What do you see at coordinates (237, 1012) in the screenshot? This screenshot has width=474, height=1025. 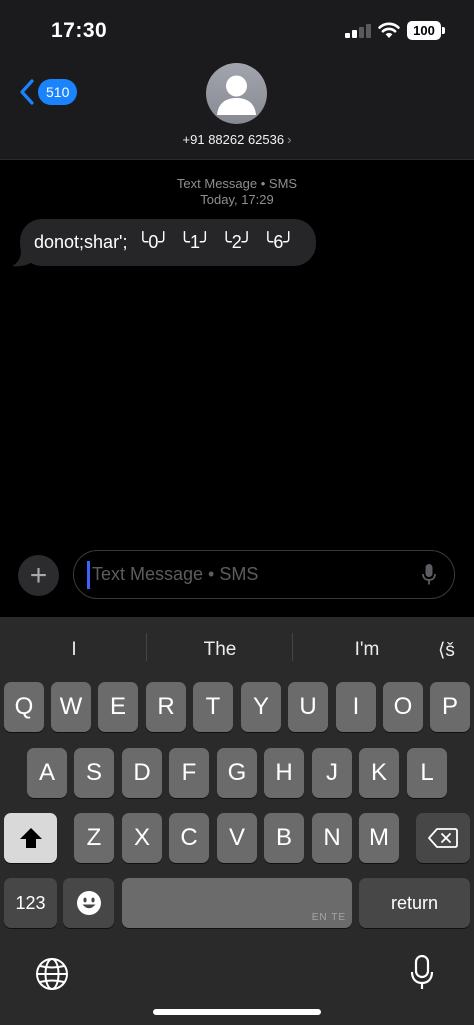 I see `home-indicator` at bounding box center [237, 1012].